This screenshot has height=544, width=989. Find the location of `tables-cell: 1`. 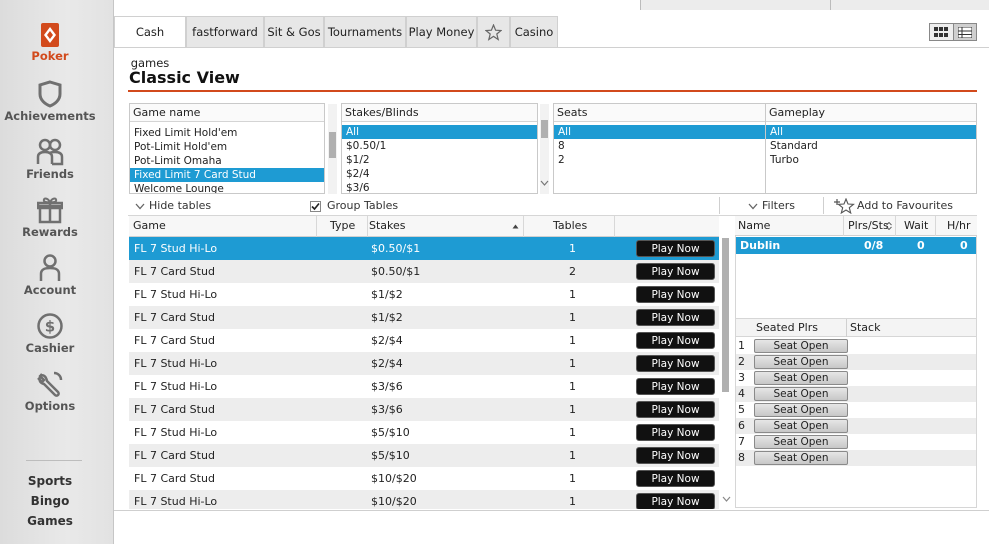

tables-cell: 1 is located at coordinates (572, 294).